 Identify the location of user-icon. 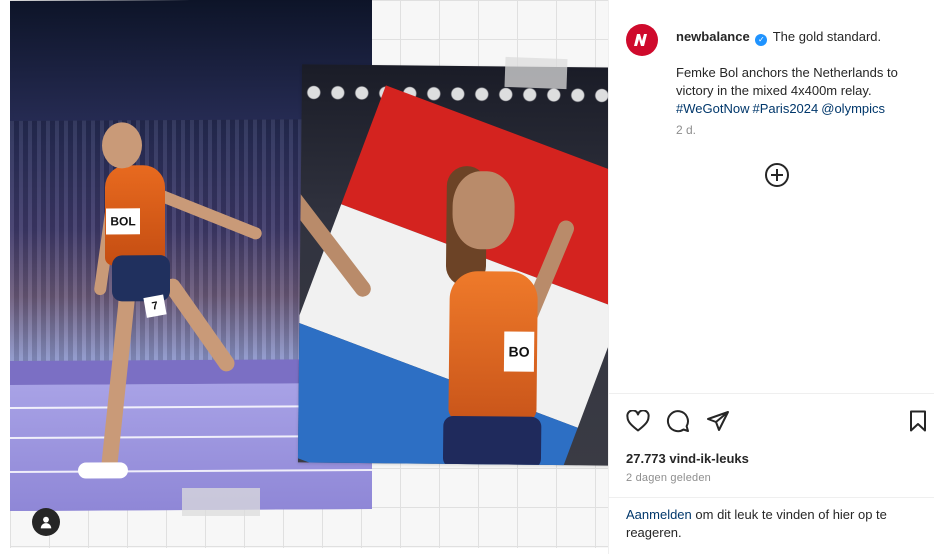
(46, 522).